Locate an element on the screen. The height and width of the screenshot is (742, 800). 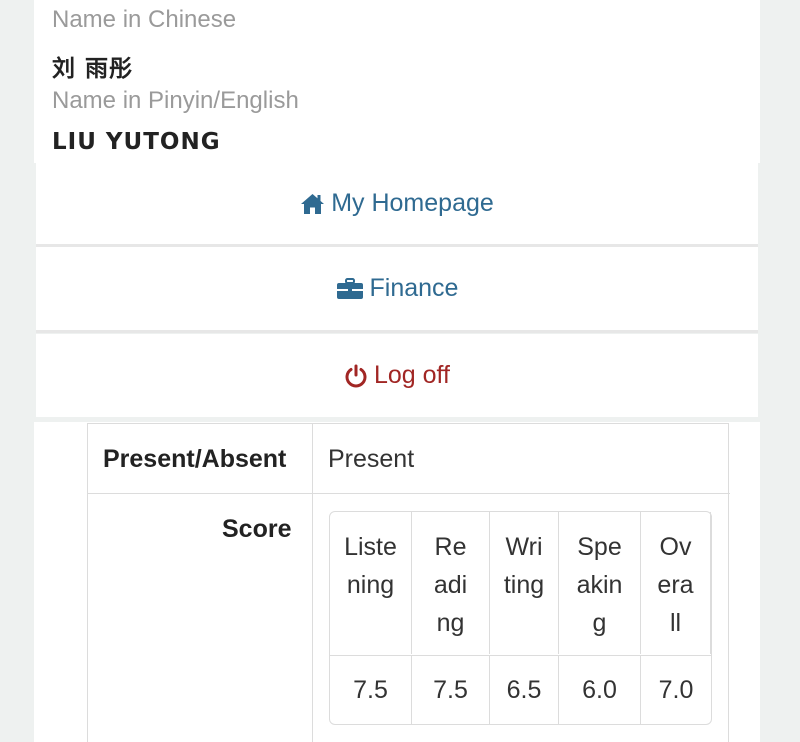
column-divider is located at coordinates (312, 583).